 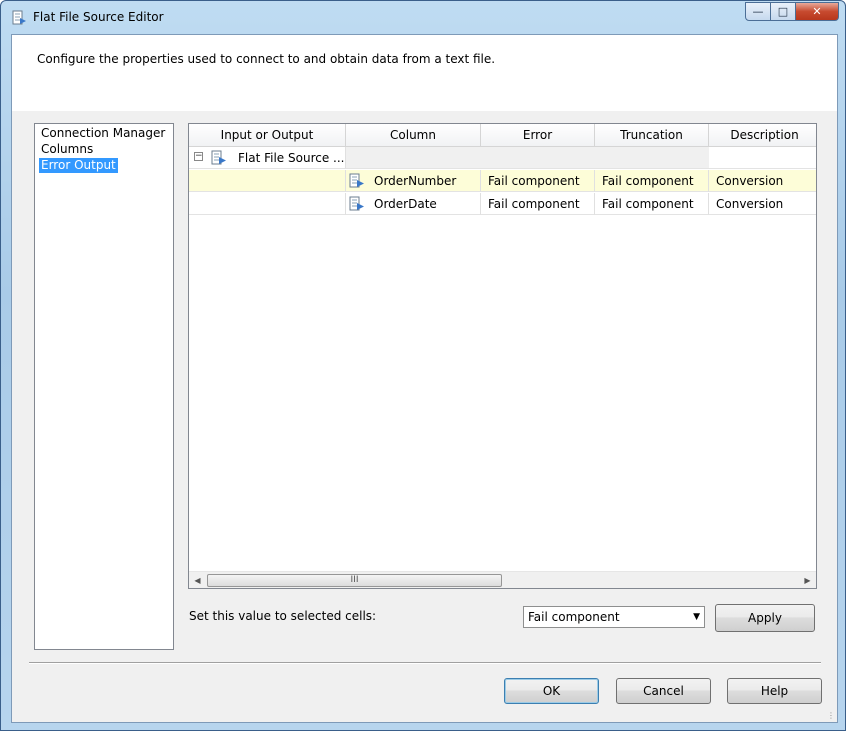 What do you see at coordinates (98, 17) in the screenshot?
I see `window-title: Flat File Source Editor` at bounding box center [98, 17].